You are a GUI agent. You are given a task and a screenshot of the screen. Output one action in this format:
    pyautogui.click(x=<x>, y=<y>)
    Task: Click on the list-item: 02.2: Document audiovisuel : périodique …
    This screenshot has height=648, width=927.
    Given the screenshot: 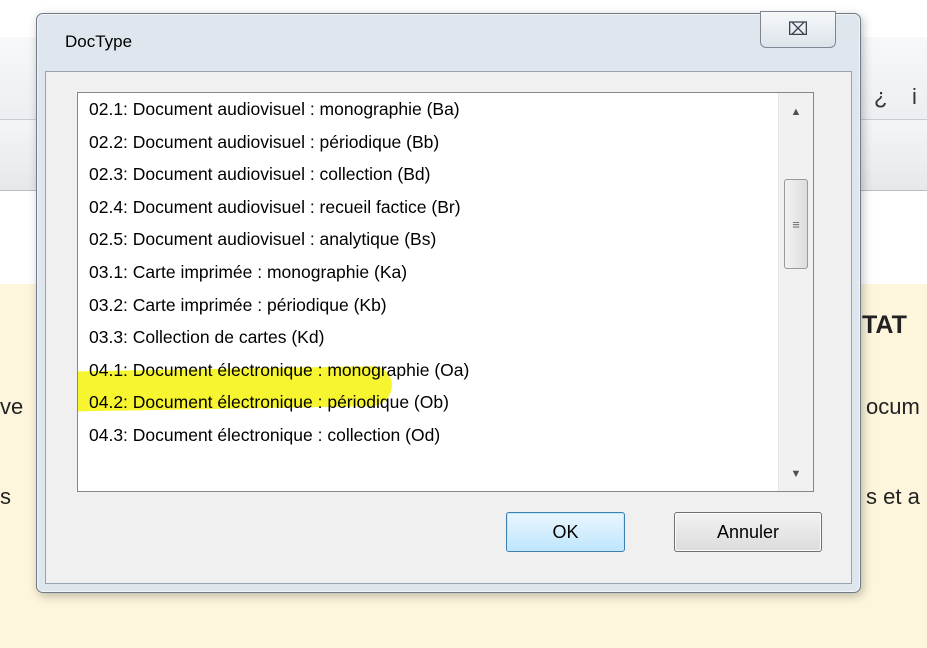 What is the action you would take?
    pyautogui.click(x=428, y=142)
    